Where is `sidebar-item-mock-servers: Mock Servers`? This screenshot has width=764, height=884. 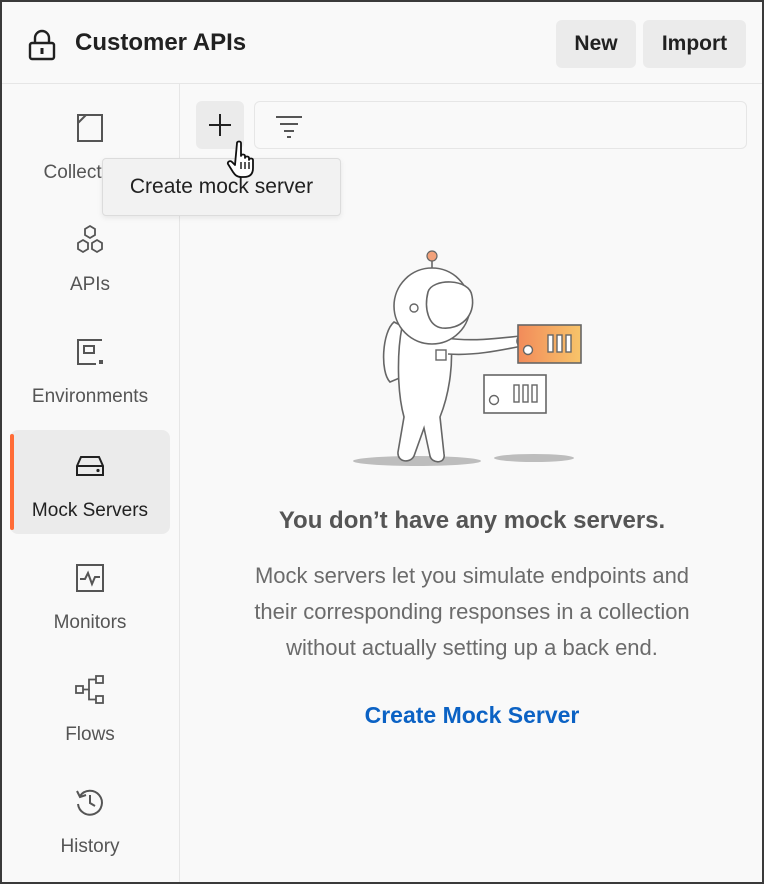 sidebar-item-mock-servers: Mock Servers is located at coordinates (90, 482).